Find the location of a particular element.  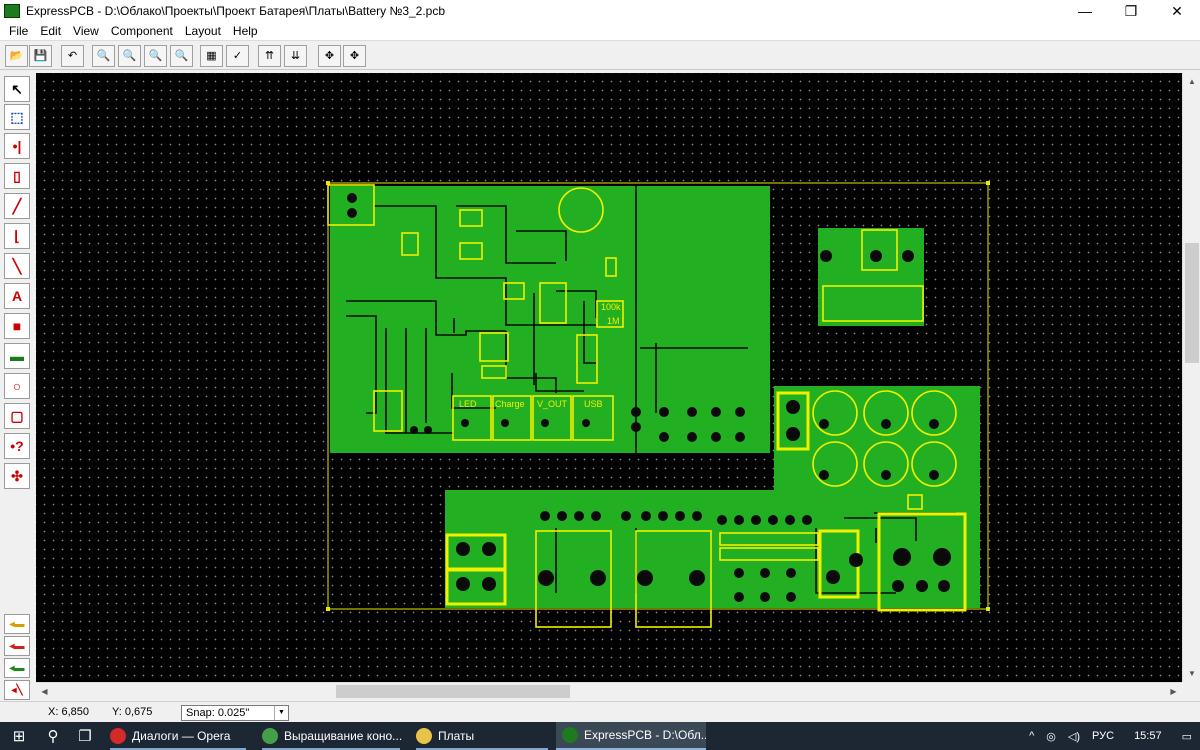

task-expresspcb-icon is located at coordinates (570, 735).